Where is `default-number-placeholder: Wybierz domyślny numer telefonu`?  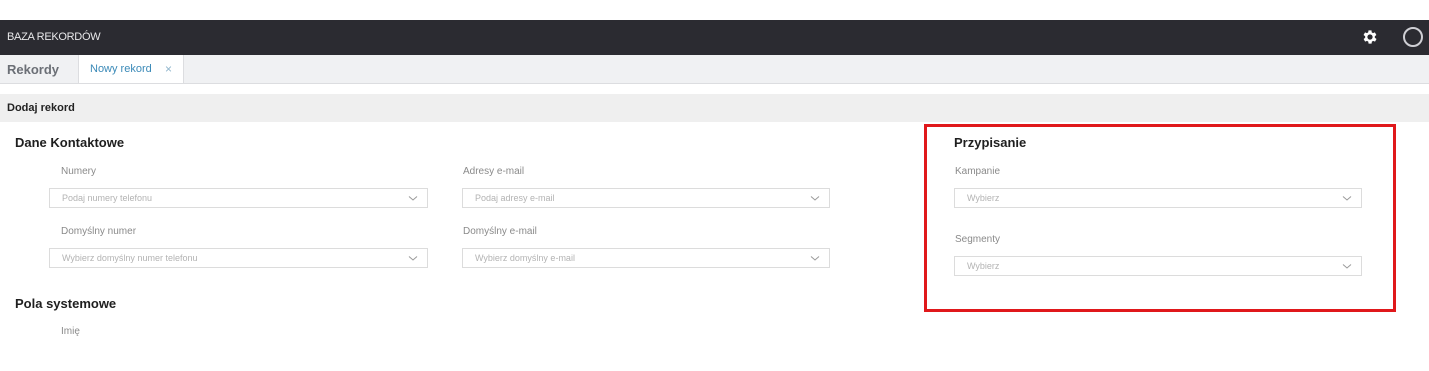 default-number-placeholder: Wybierz domyślny numer telefonu is located at coordinates (130, 258).